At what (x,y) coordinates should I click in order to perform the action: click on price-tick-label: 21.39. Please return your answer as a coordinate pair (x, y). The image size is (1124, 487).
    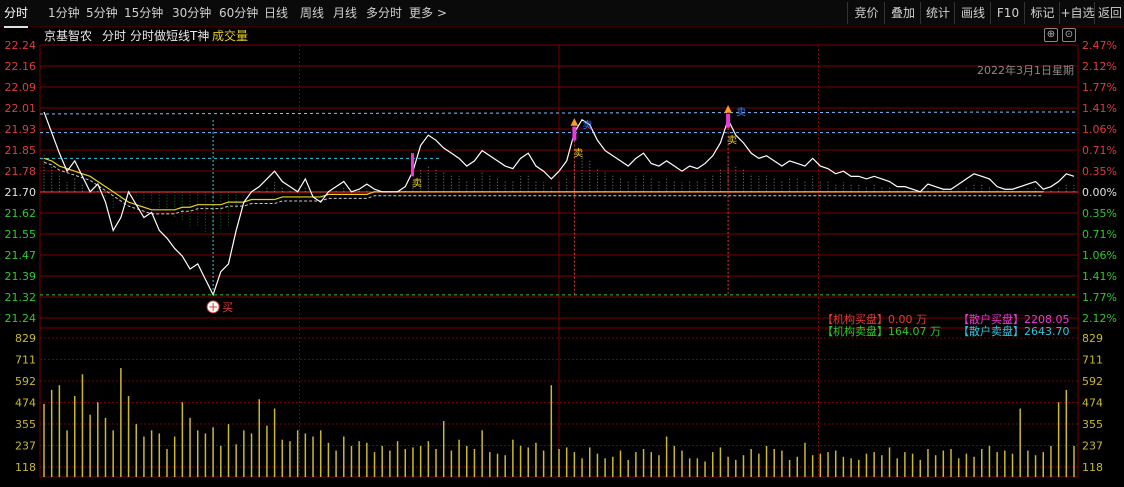
    Looking at the image, I should click on (21, 276).